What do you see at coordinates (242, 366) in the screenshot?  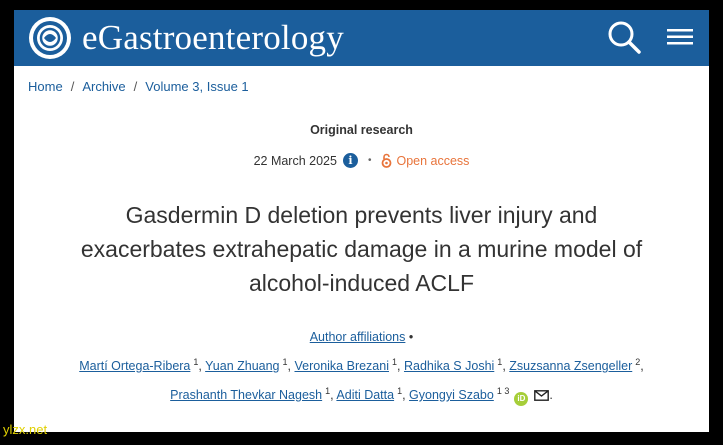 I see `author-link: Yuan Zhuang` at bounding box center [242, 366].